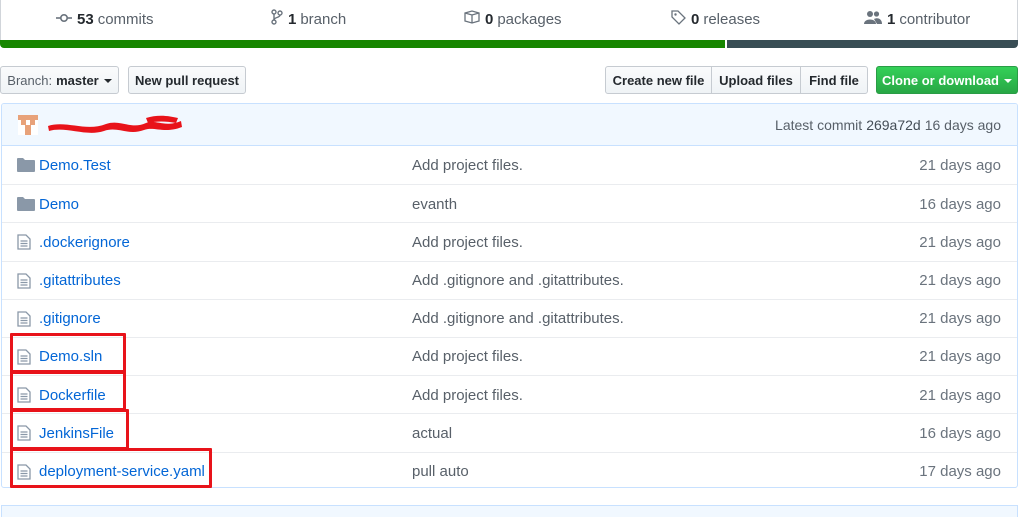 This screenshot has height=517, width=1024. I want to click on contributor-label: contributor, so click(935, 19).